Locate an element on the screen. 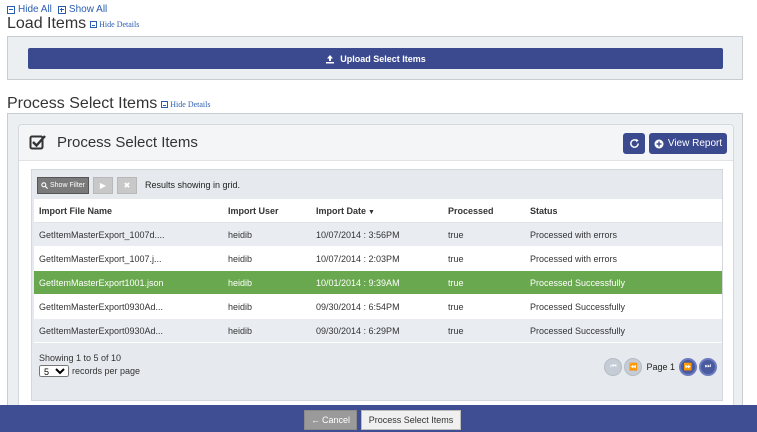  top-links: Hide All Show All is located at coordinates (57, 9).